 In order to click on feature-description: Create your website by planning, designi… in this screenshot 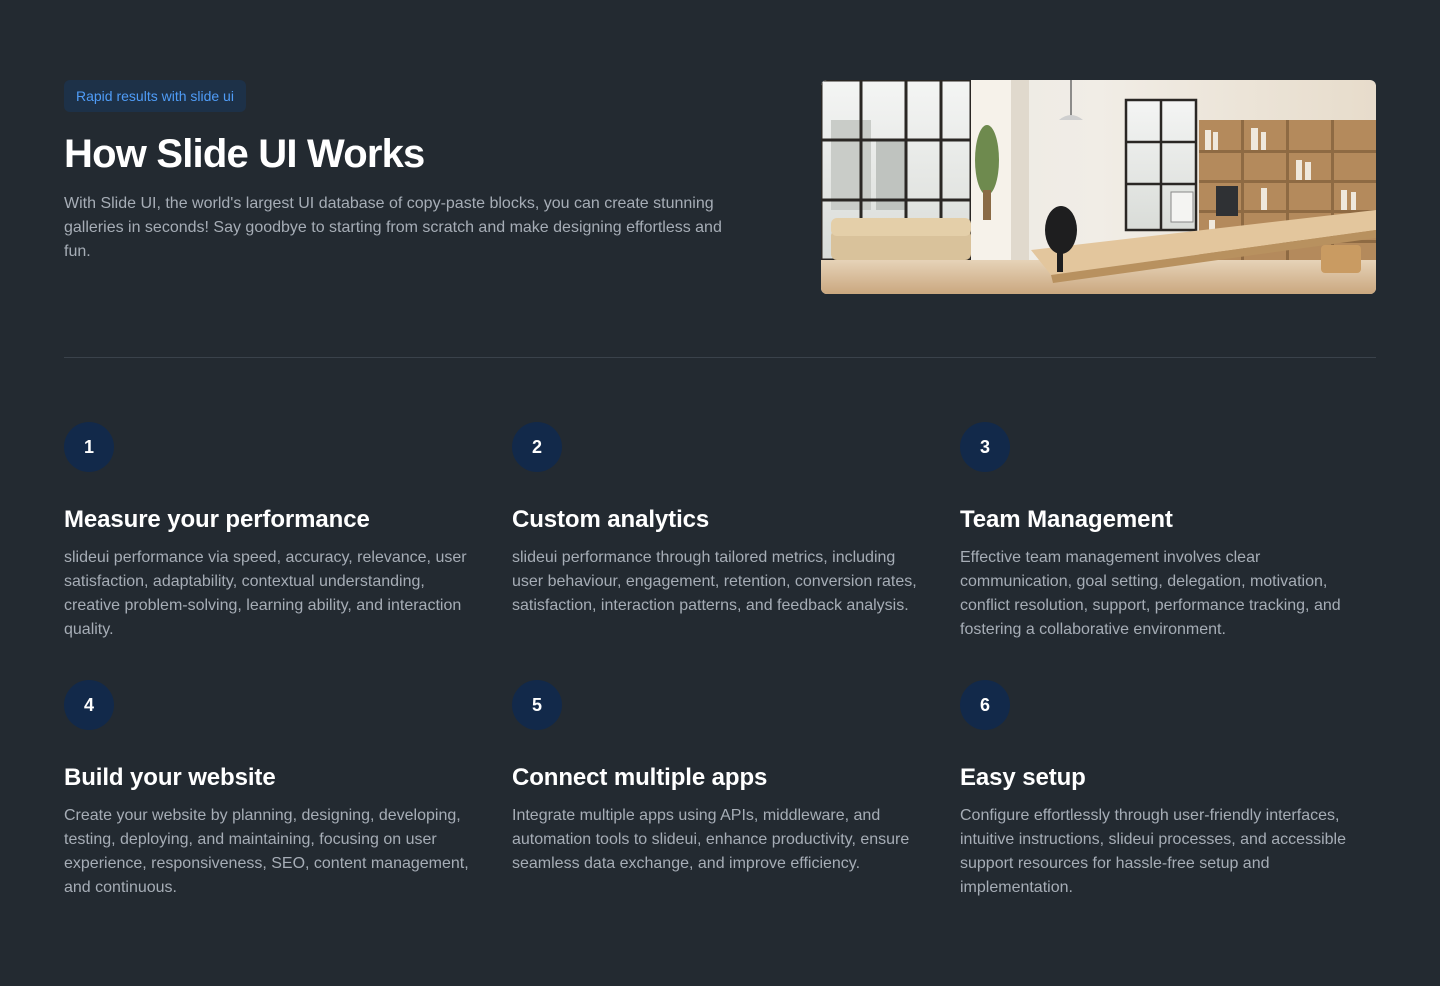, I will do `click(266, 851)`.